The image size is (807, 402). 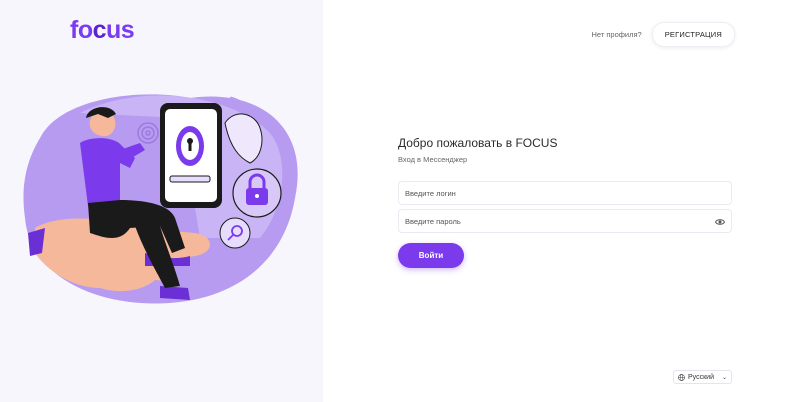 I want to click on chevron-down-icon: ⌄, so click(x=724, y=377).